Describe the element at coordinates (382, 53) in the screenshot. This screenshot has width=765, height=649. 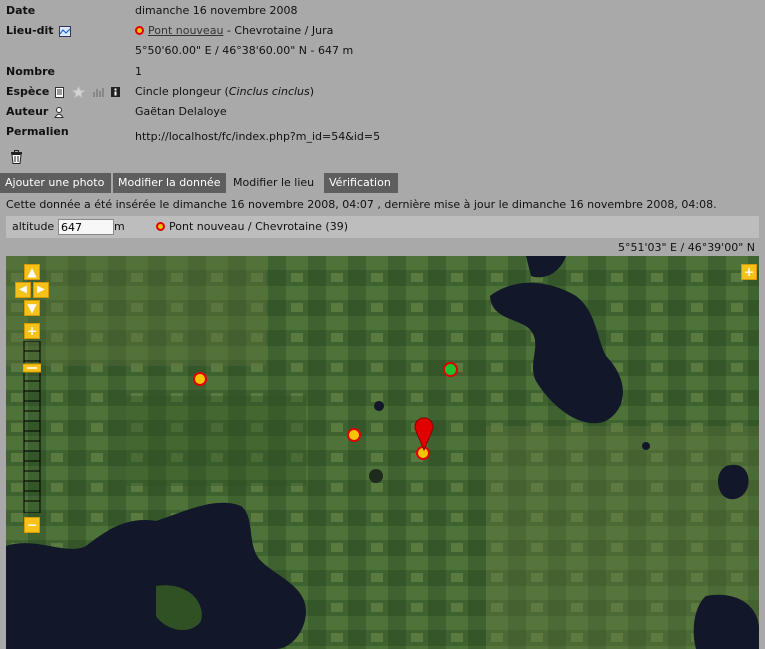
I see `coords-row: 5°50'60.00" E / 46°38'60.00" N - 647 m` at that location.